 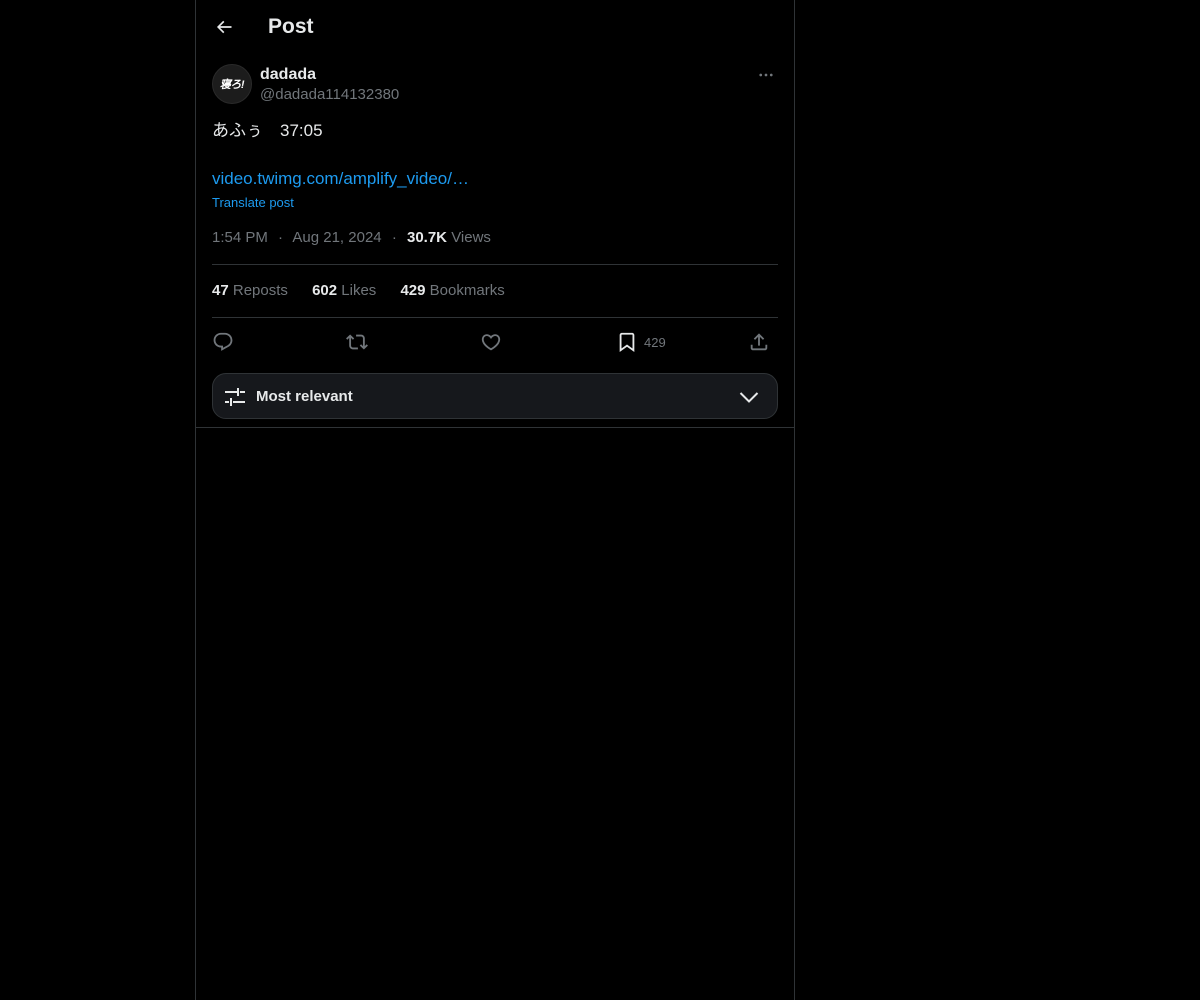 What do you see at coordinates (220, 290) in the screenshot?
I see `reposts-count: 47` at bounding box center [220, 290].